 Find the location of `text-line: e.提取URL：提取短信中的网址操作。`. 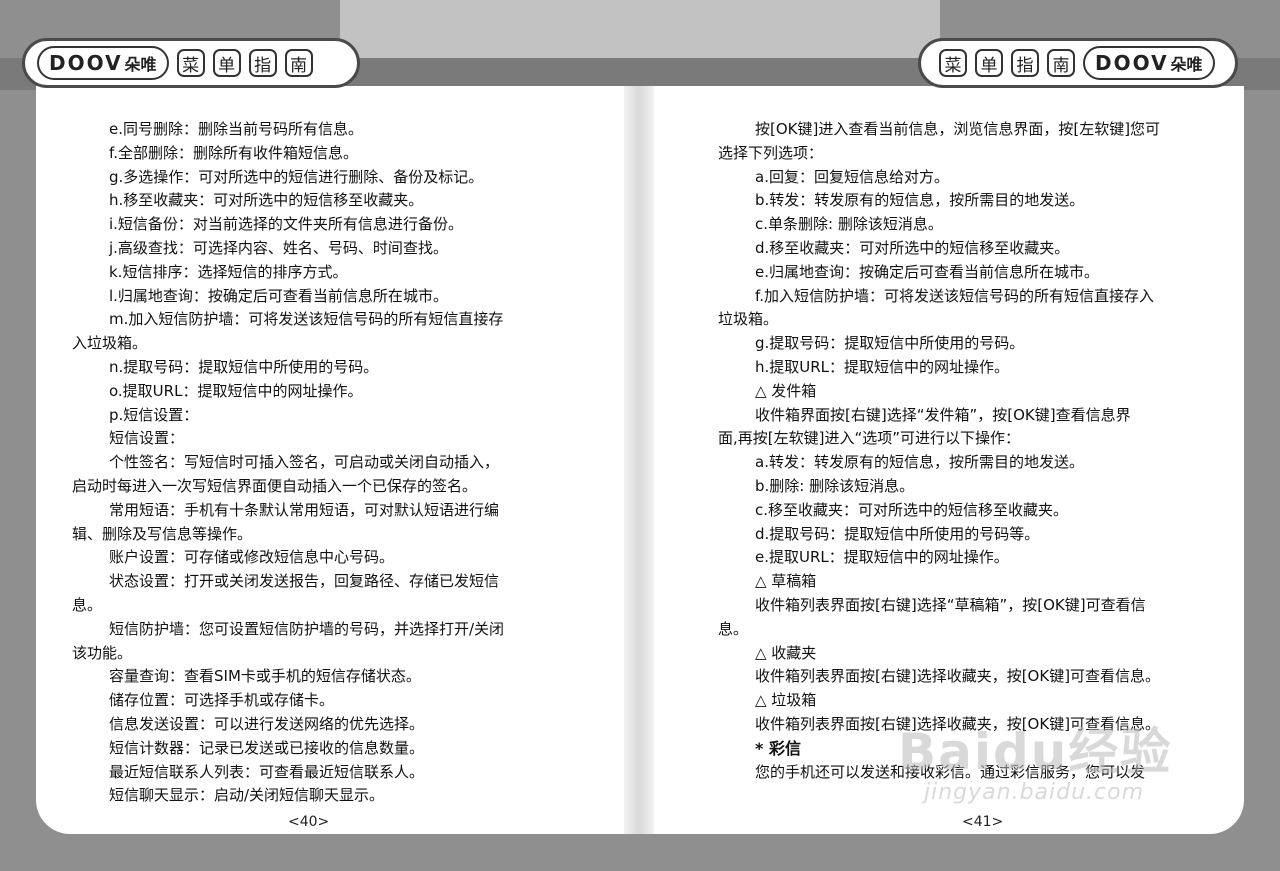

text-line: e.提取URL：提取短信中的网址操作。 is located at coordinates (882, 557).